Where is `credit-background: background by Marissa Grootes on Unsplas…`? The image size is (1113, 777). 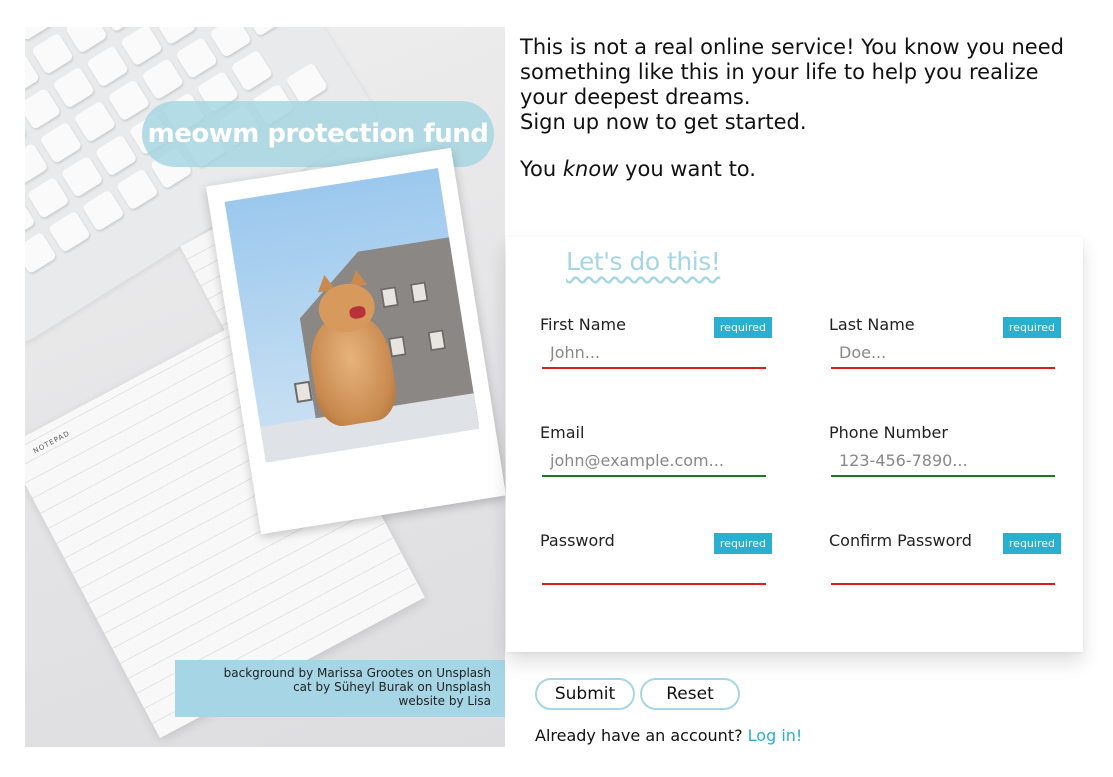
credit-background: background by Marissa Grootes on Unsplas… is located at coordinates (357, 673).